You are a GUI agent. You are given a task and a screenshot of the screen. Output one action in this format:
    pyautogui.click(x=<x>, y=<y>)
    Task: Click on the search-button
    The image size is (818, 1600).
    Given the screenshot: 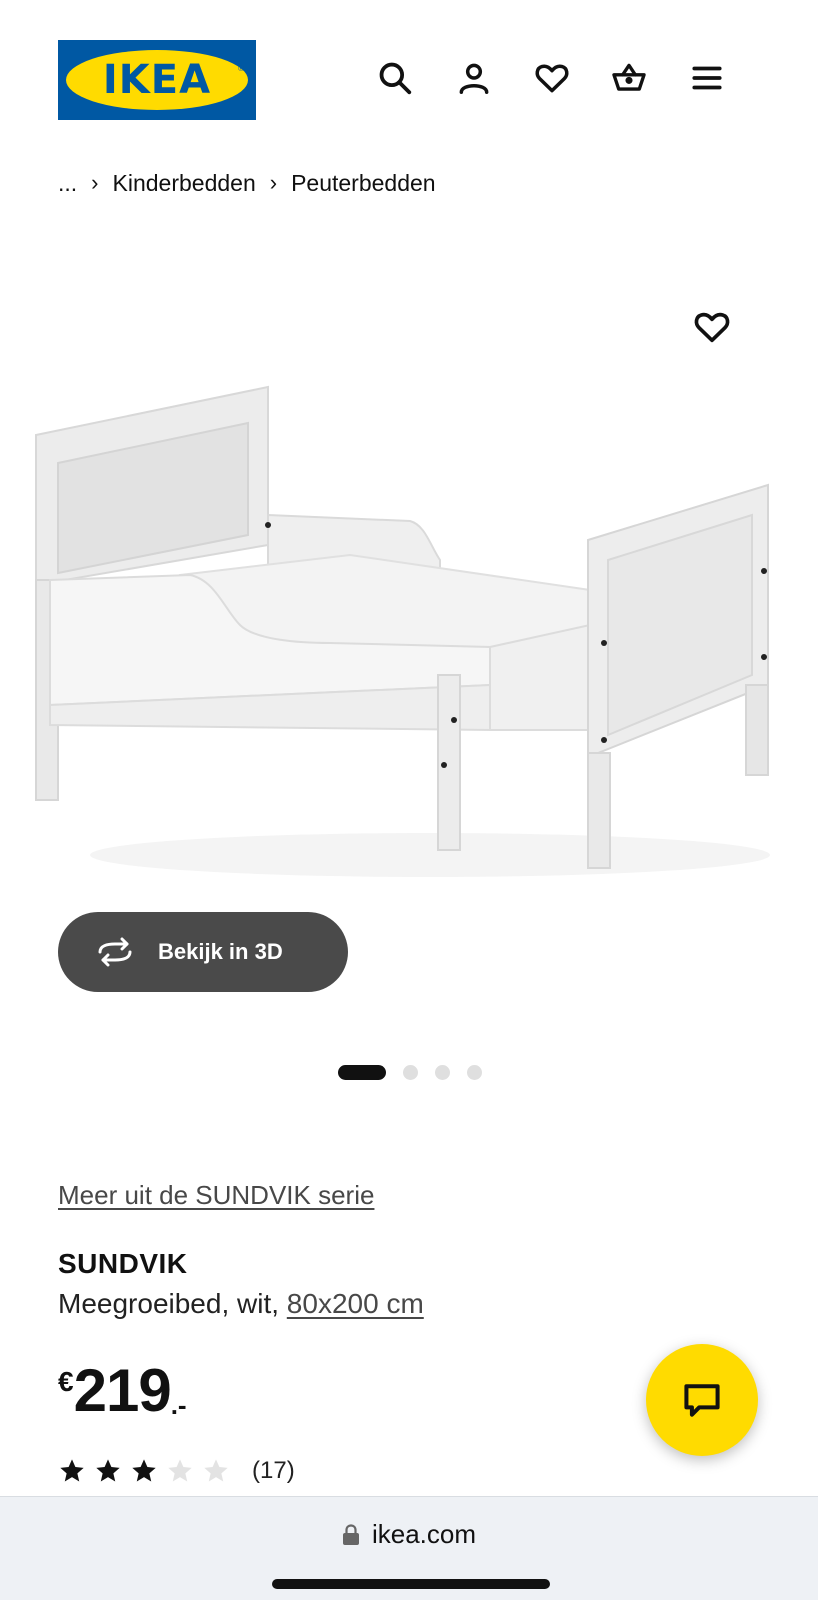 What is the action you would take?
    pyautogui.click(x=395, y=78)
    